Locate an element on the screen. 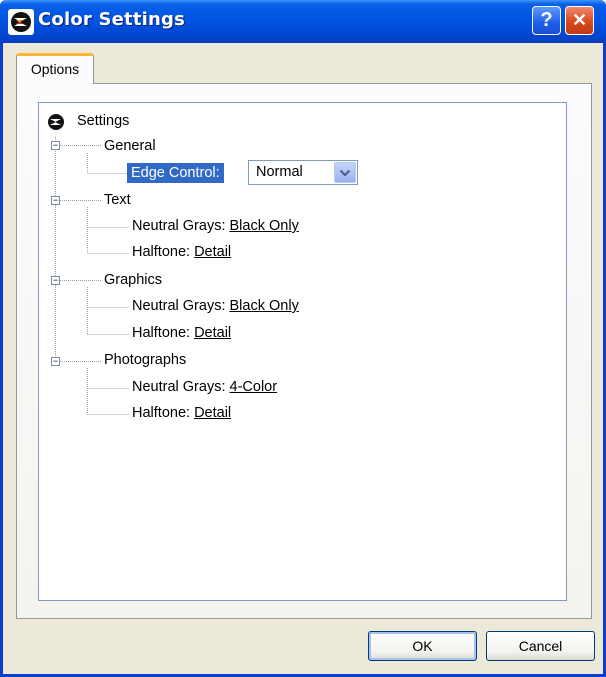 This screenshot has width=606, height=677. photographs-neutral-grays: Neutral Grays: 4-Color is located at coordinates (204, 387).